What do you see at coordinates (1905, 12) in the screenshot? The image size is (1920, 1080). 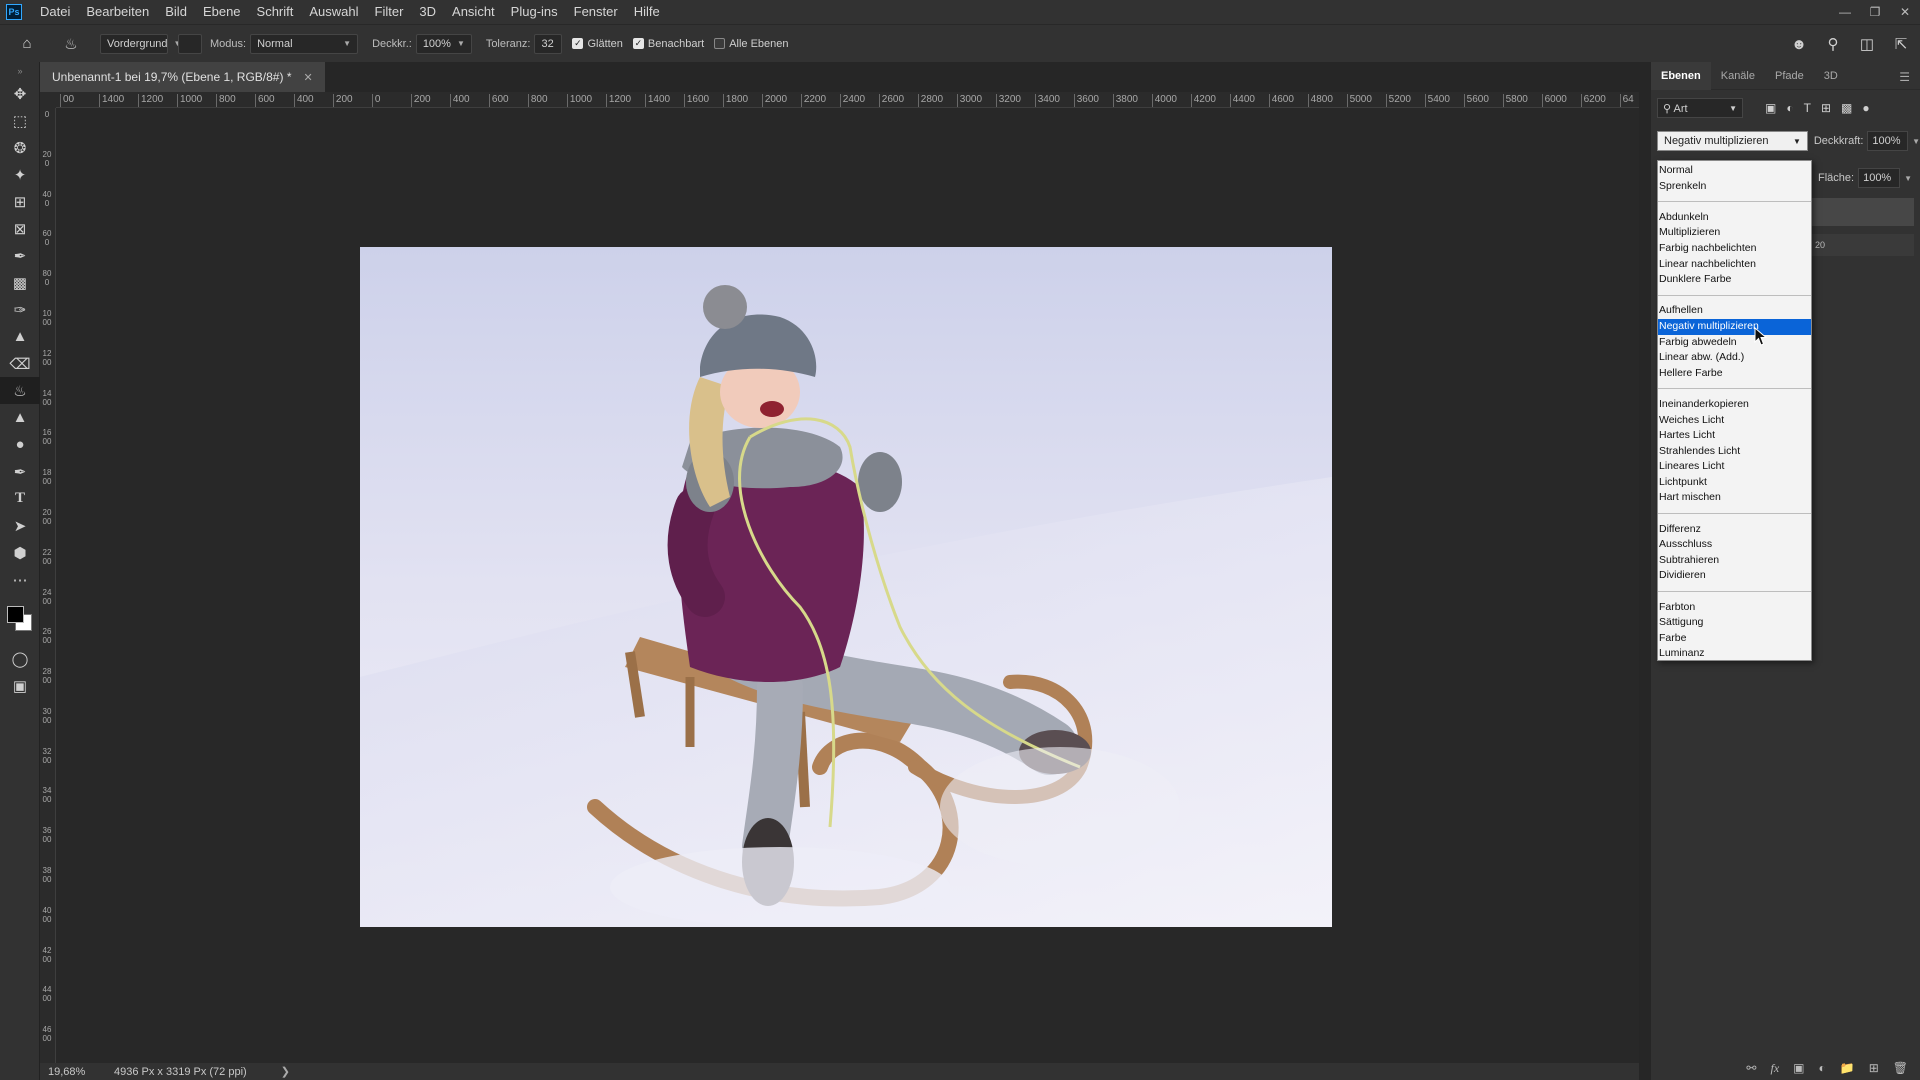 I see `close-icon: ✕` at bounding box center [1905, 12].